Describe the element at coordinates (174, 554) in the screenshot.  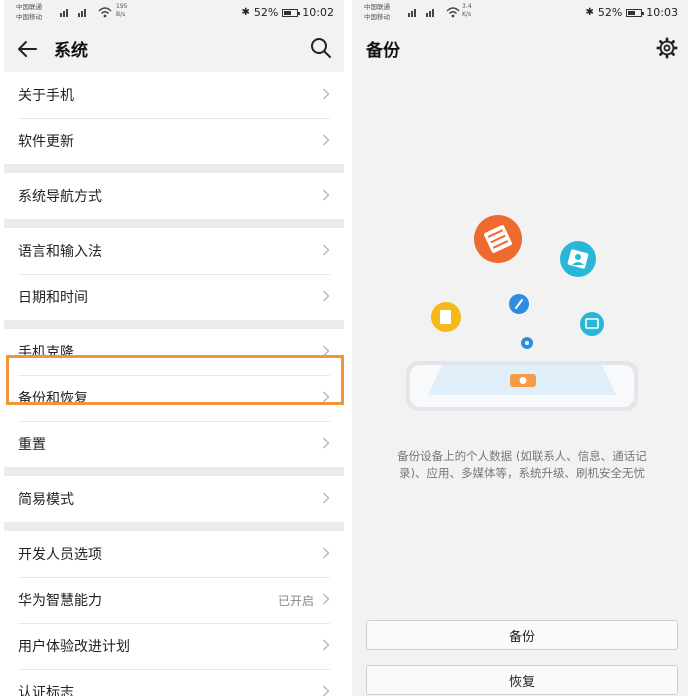
I see `settings-row: 开发人员选项` at that location.